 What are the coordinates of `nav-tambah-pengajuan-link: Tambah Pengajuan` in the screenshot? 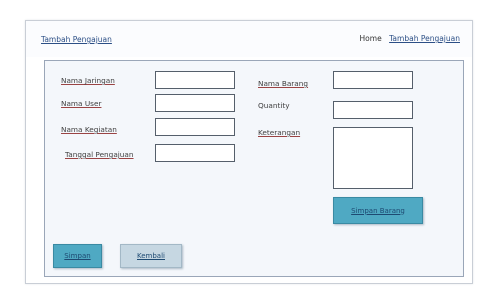 It's located at (424, 38).